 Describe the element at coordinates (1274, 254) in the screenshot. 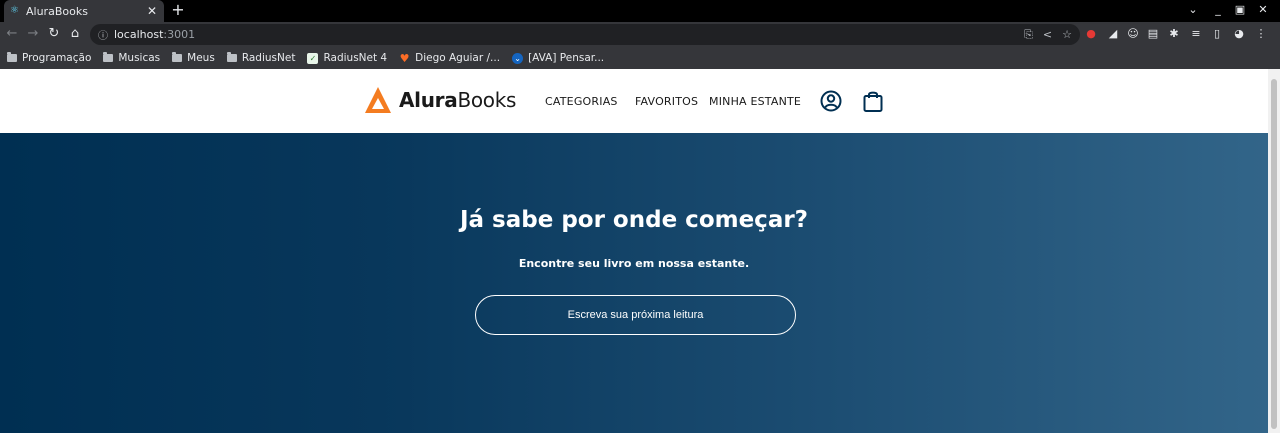

I see `scrollbar-thumb` at that location.